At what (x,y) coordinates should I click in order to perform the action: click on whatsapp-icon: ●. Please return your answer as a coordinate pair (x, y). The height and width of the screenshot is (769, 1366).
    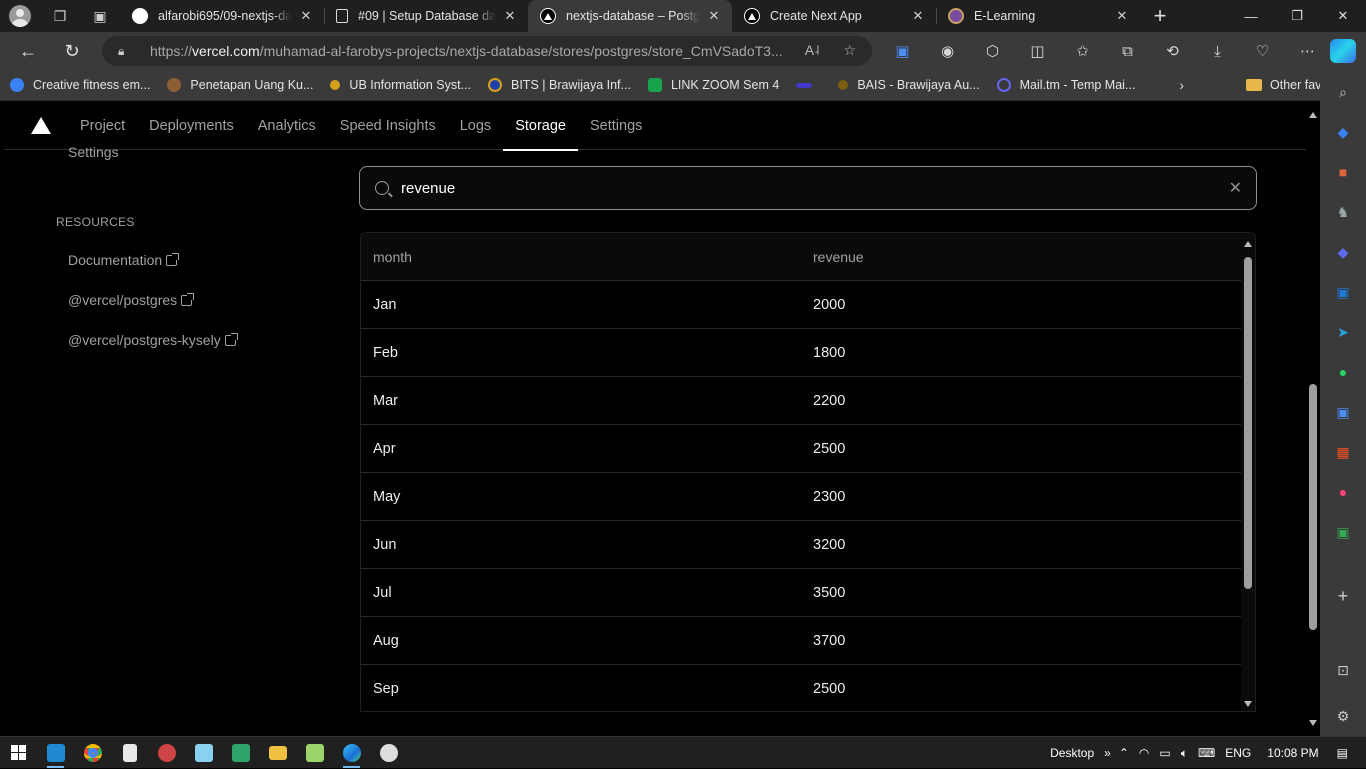
    Looking at the image, I should click on (1343, 372).